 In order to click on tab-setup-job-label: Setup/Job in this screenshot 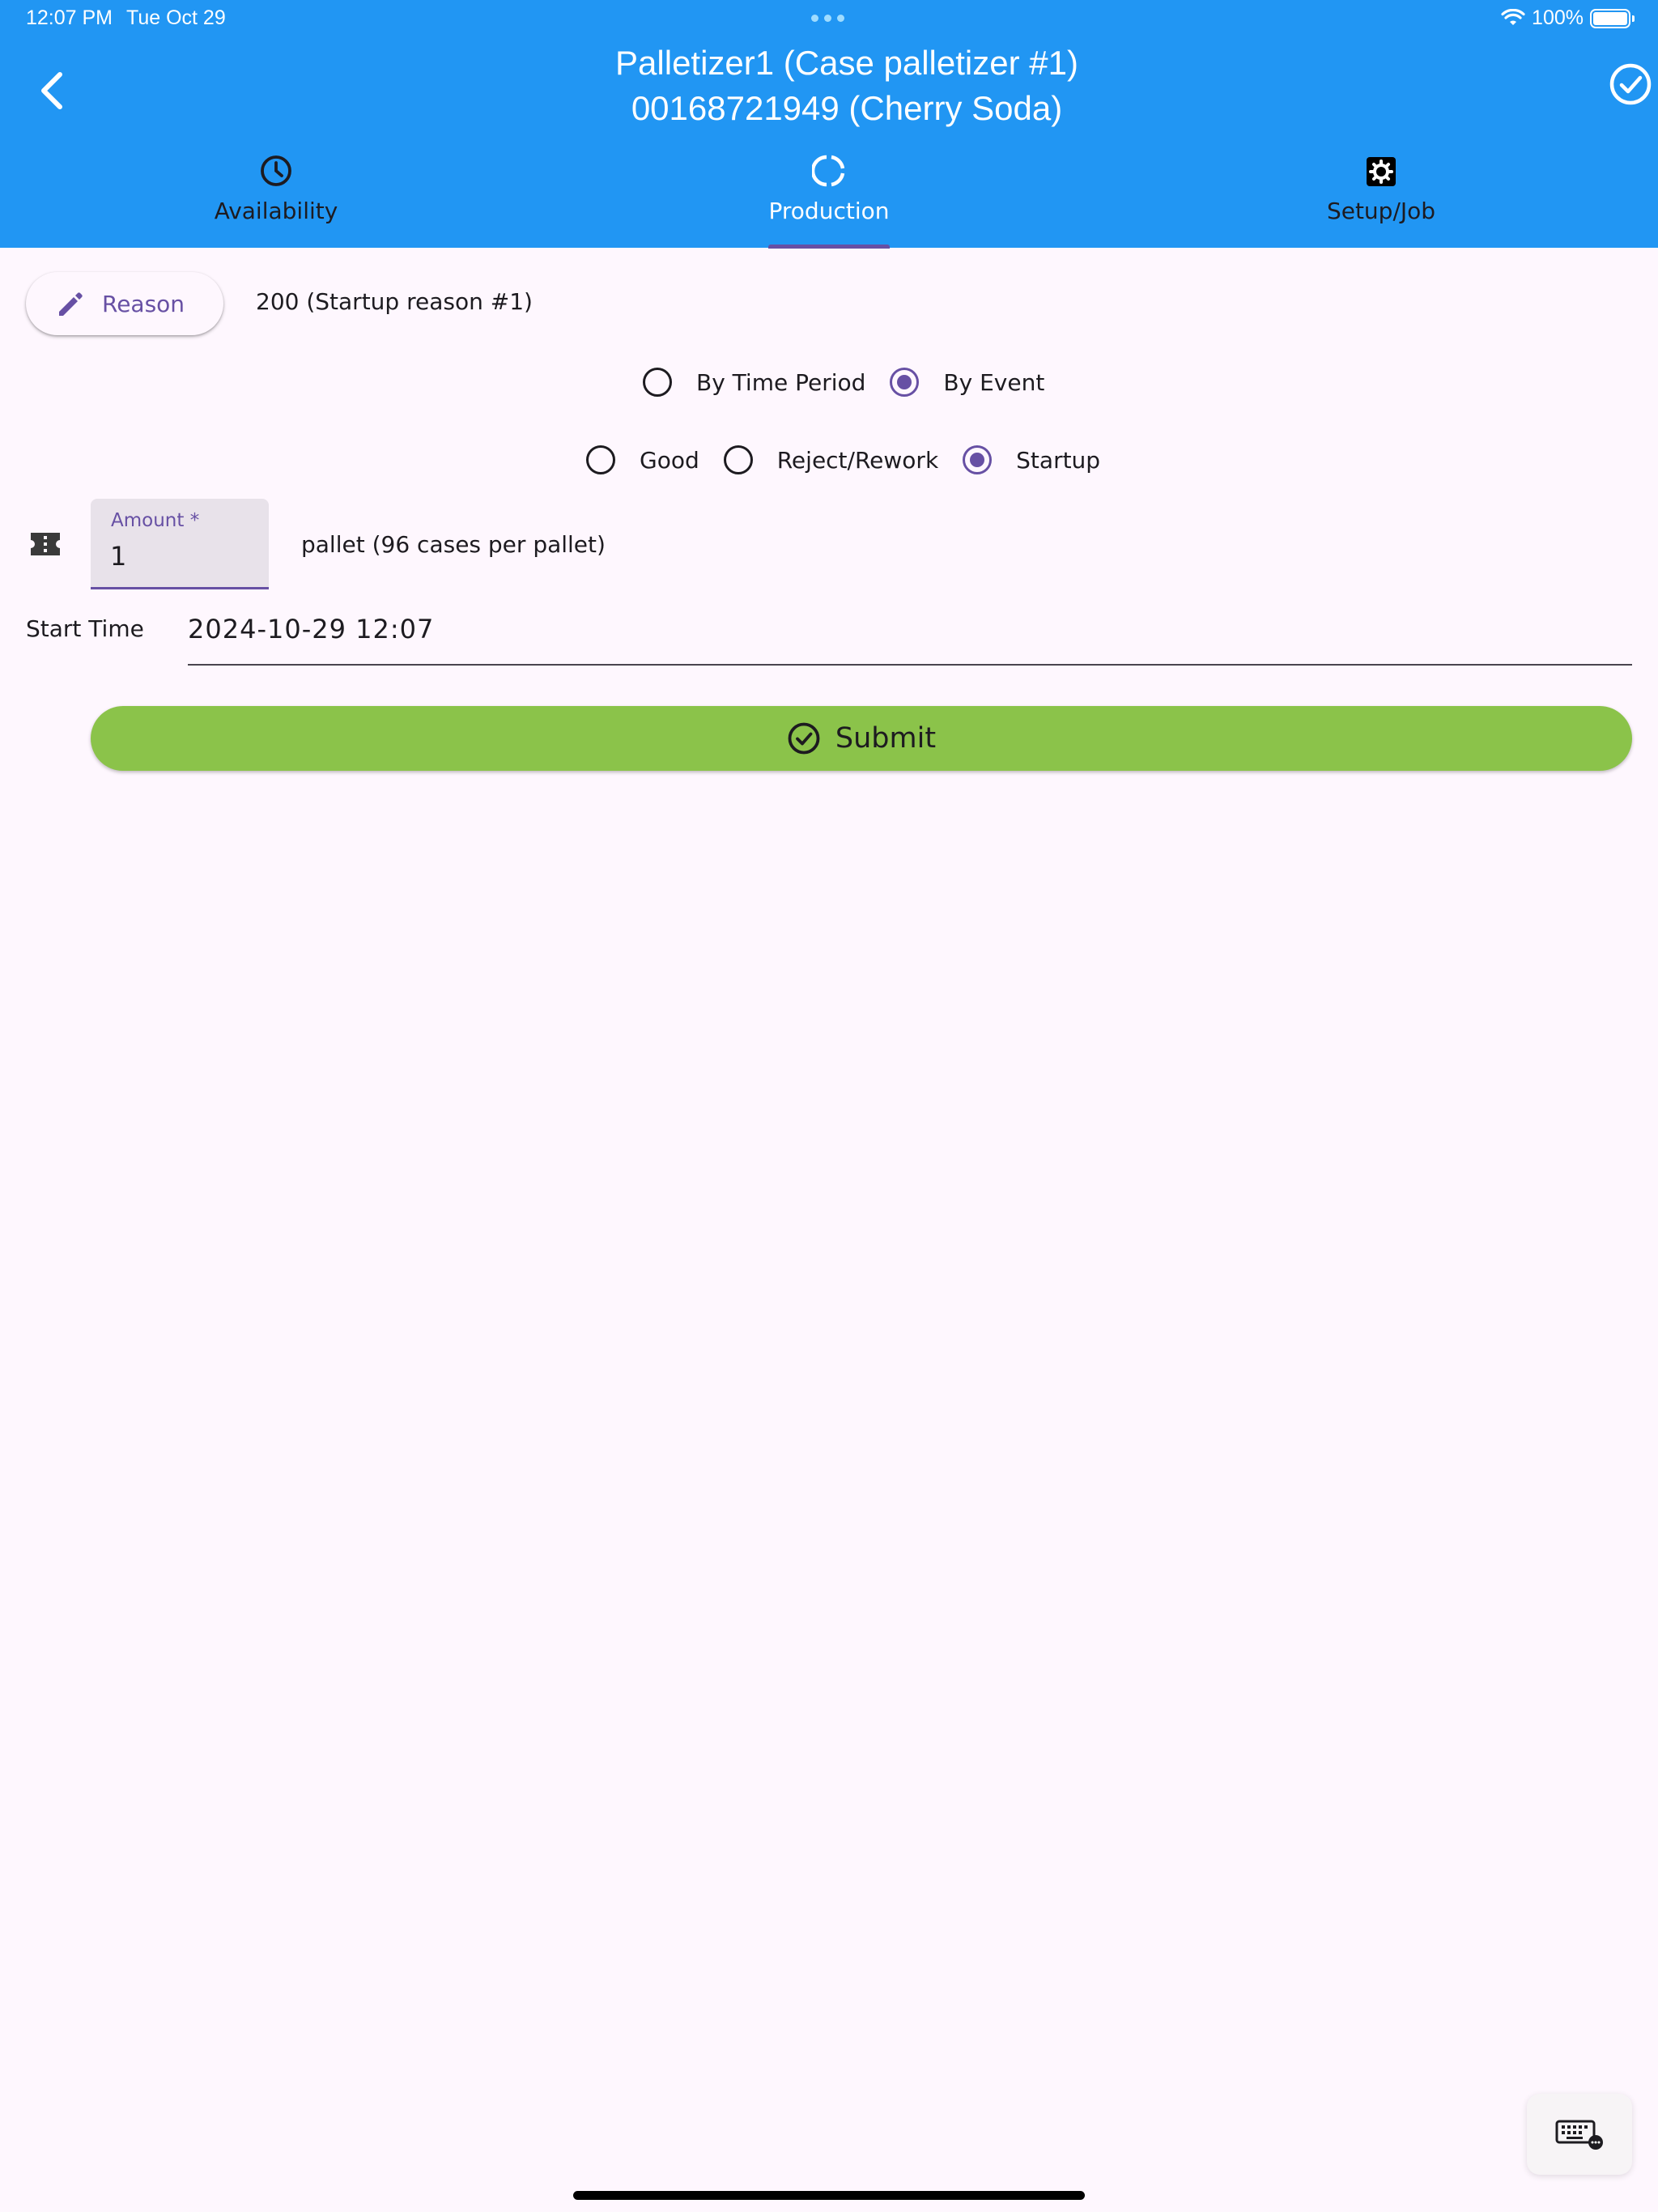, I will do `click(1381, 211)`.